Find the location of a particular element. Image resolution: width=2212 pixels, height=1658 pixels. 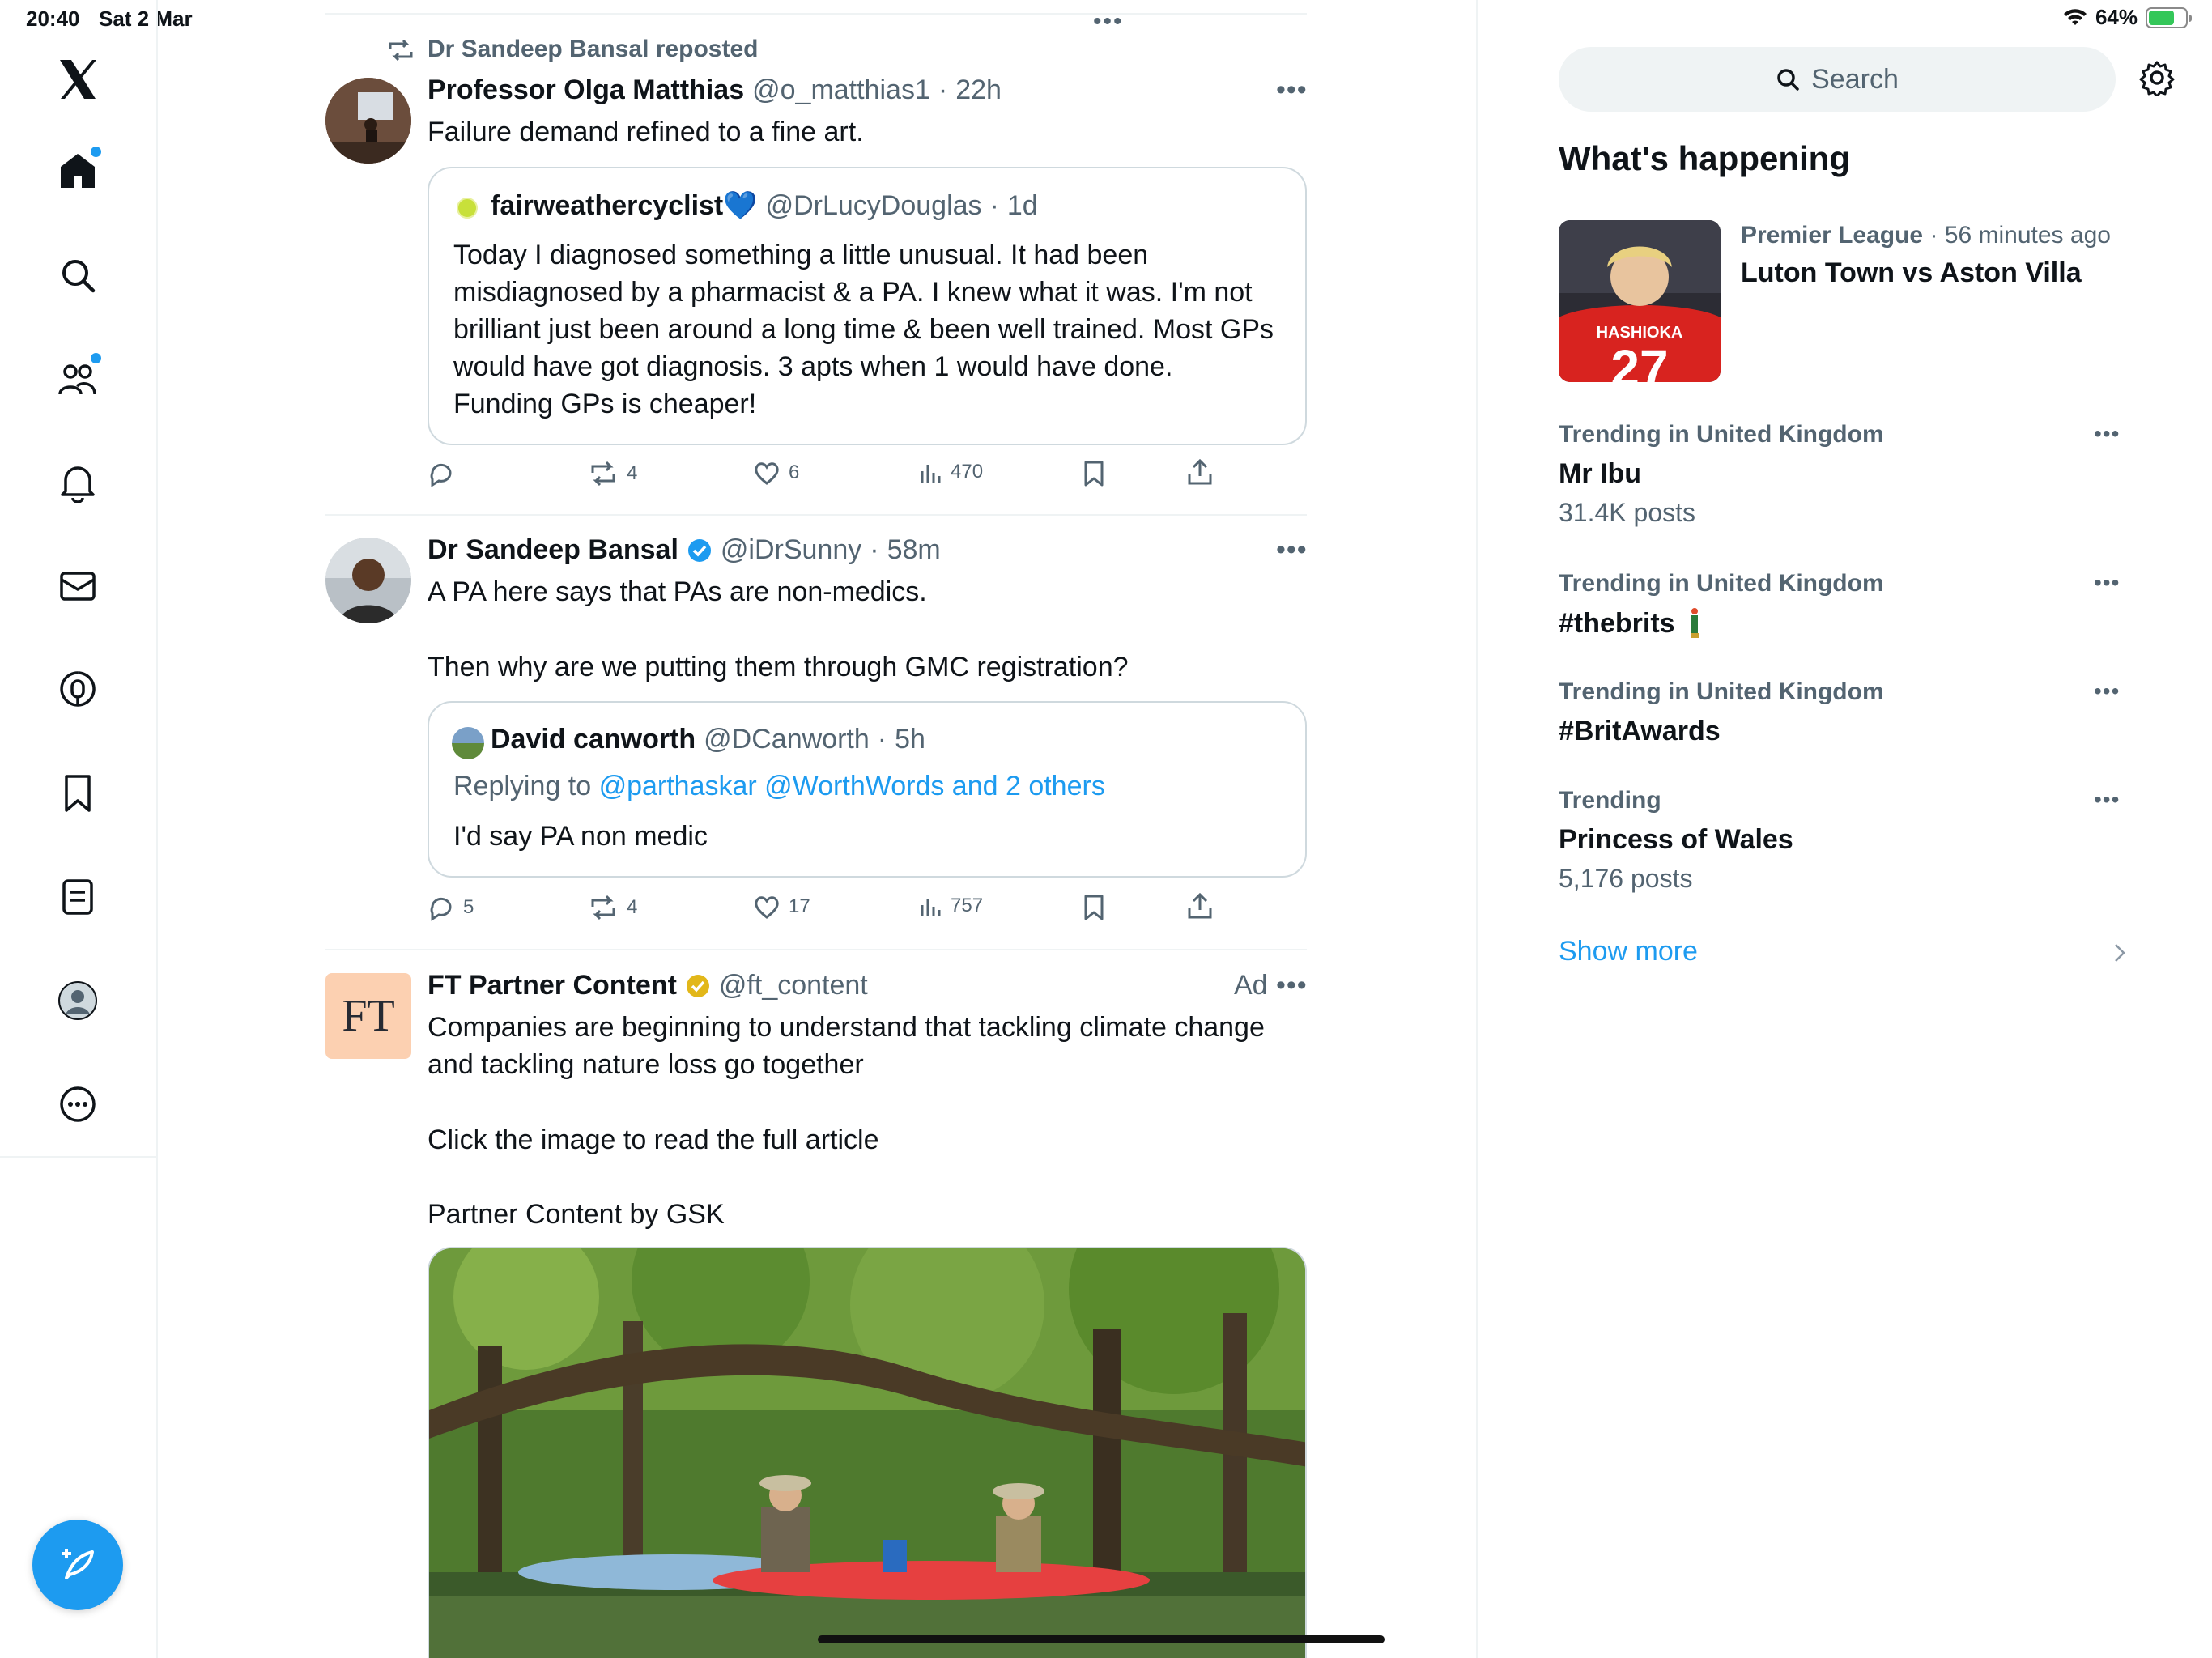

tweet1-share-icon is located at coordinates (1200, 474).